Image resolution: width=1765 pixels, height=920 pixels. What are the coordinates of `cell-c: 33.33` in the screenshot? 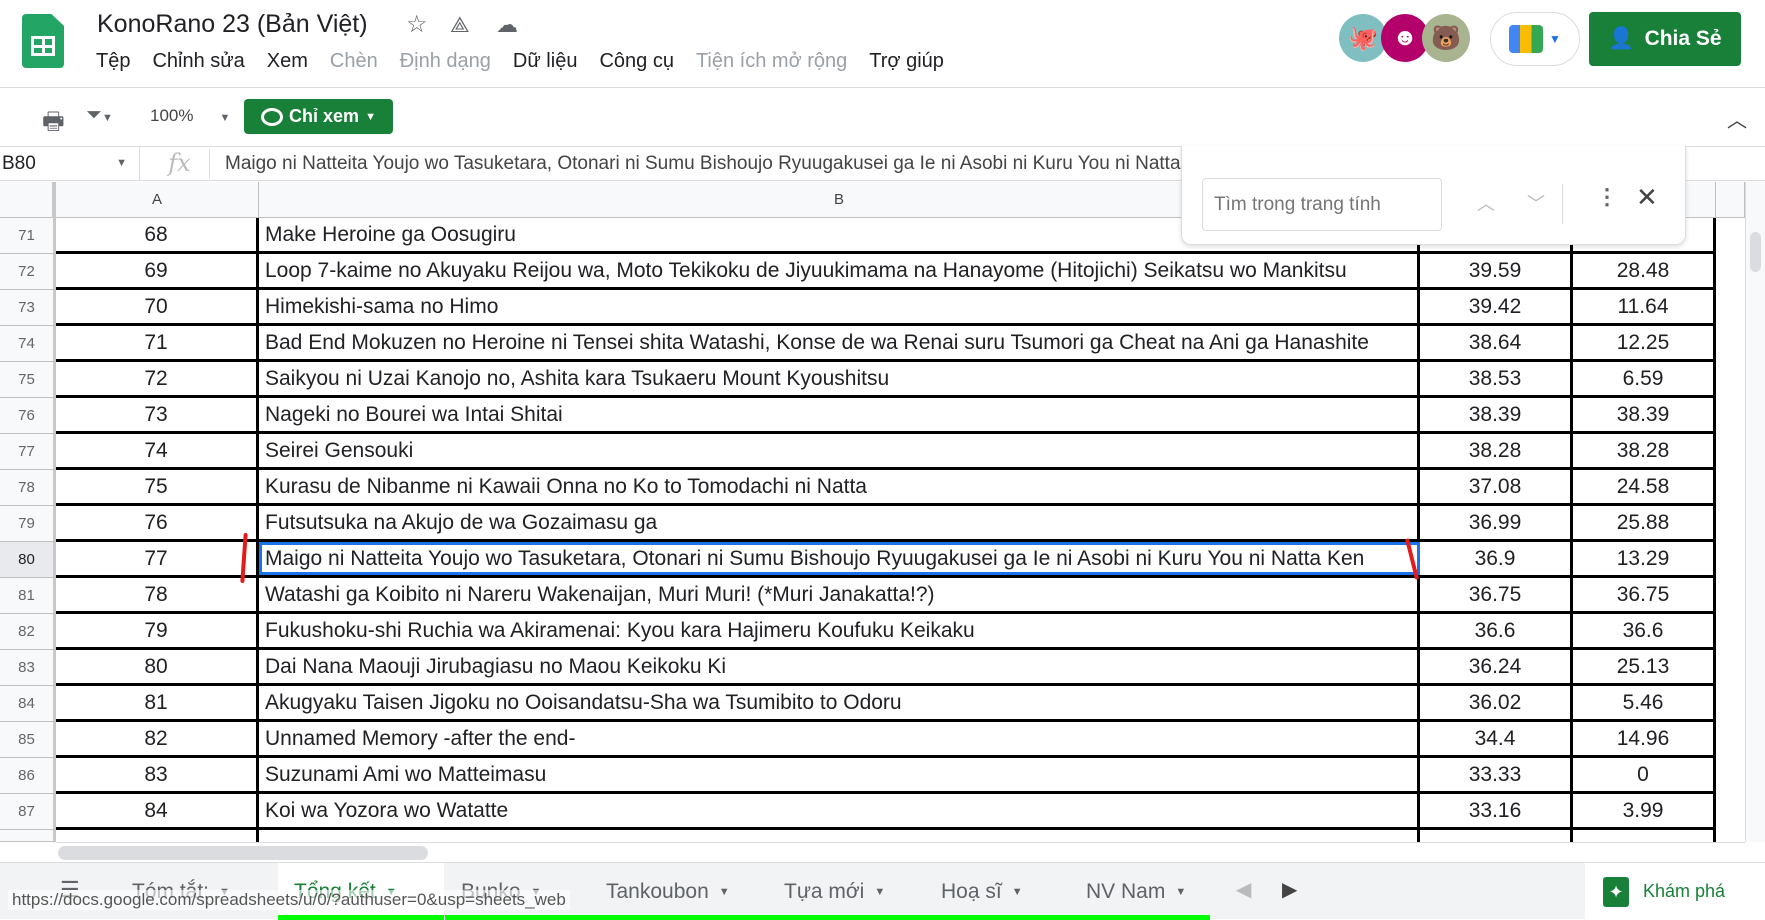 It's located at (1496, 774).